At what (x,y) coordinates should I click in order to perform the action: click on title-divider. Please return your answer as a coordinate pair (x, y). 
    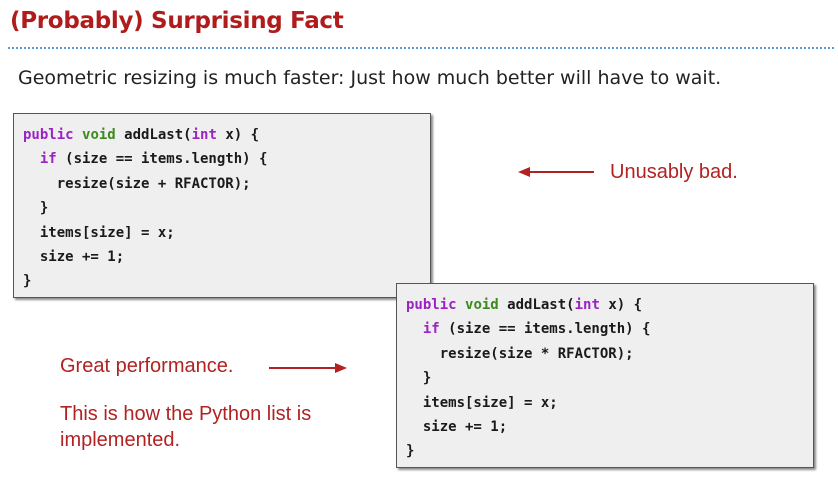
    Looking at the image, I should click on (421, 48).